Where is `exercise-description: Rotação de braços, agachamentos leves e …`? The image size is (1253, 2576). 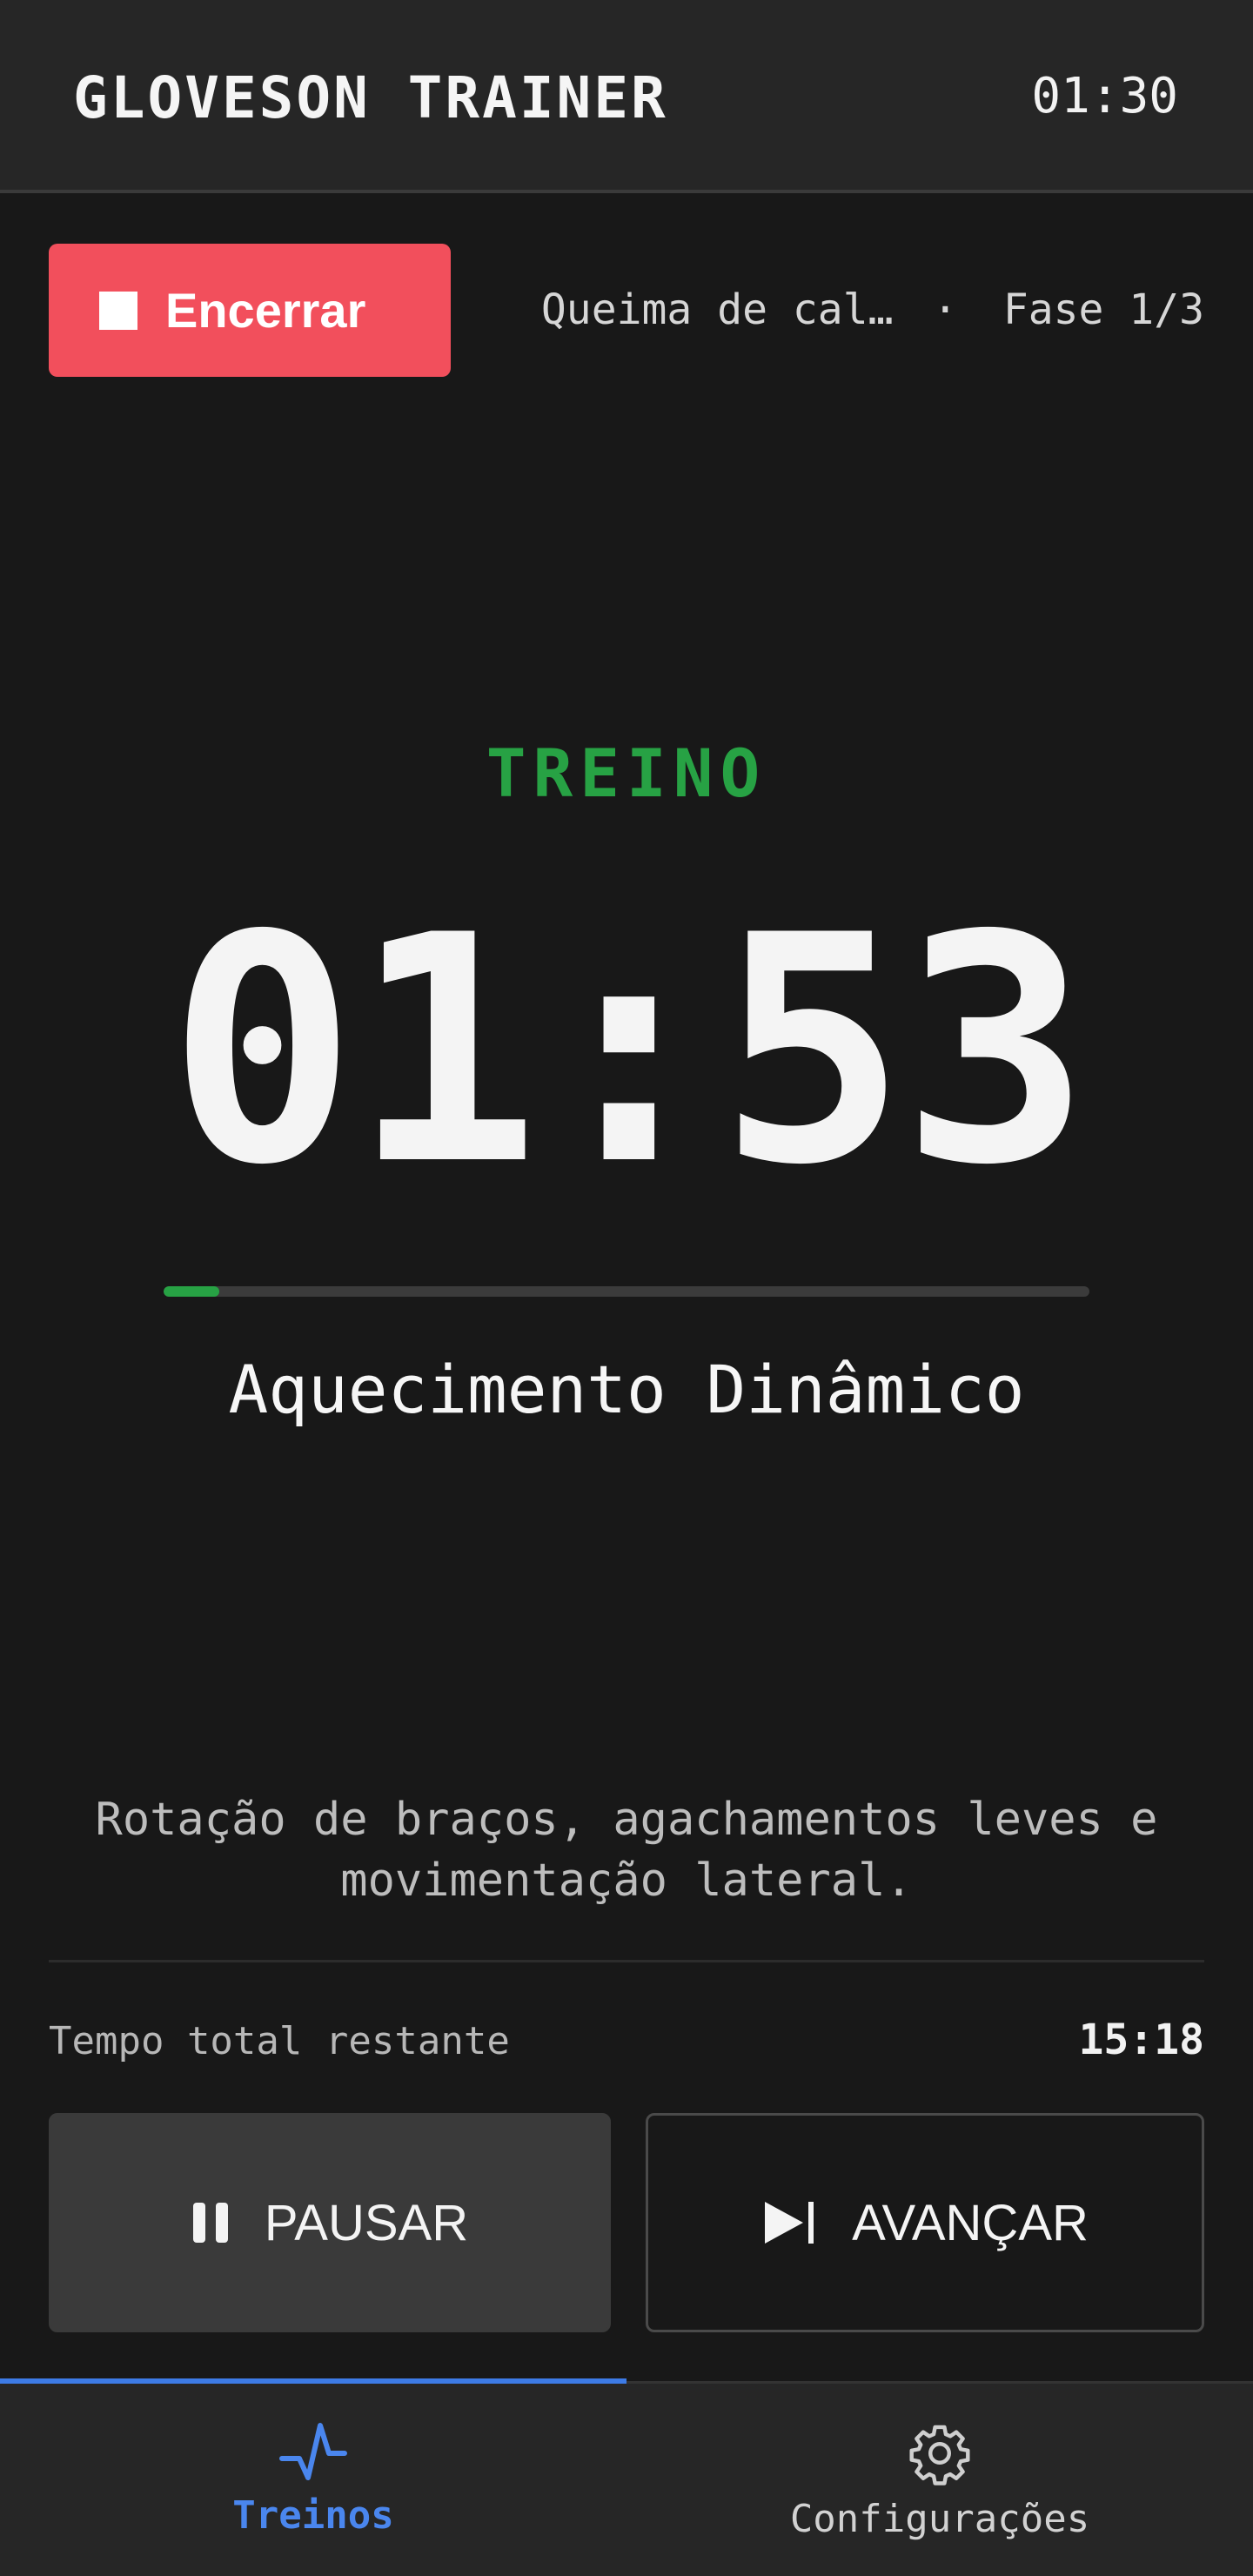
exercise-description: Rotação de braços, agachamentos leves e … is located at coordinates (626, 1850).